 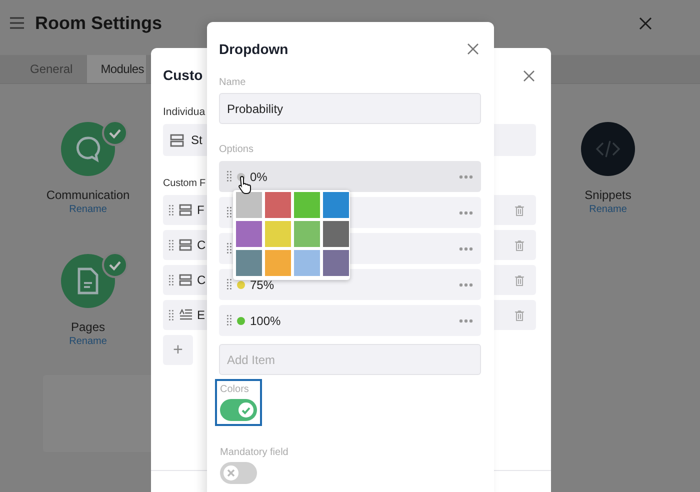 I want to click on dialog-title: Custo, so click(x=183, y=75).